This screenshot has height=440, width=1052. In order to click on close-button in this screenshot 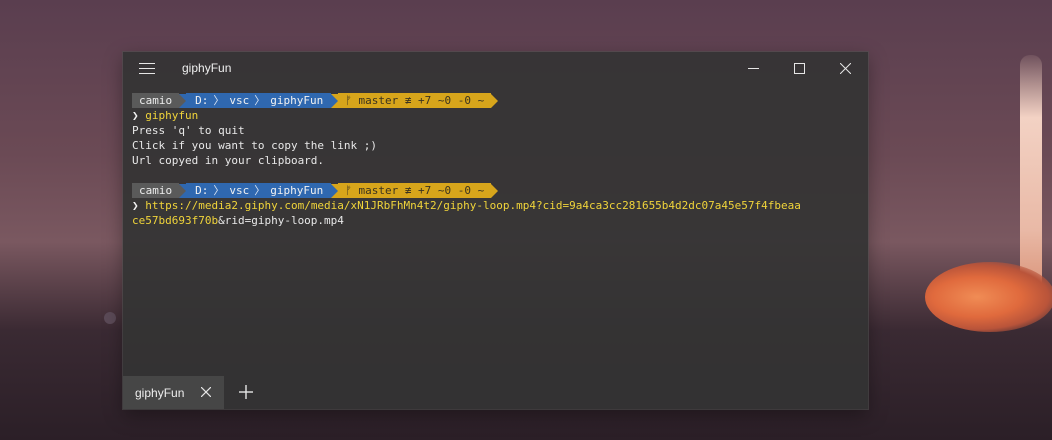, I will do `click(845, 68)`.